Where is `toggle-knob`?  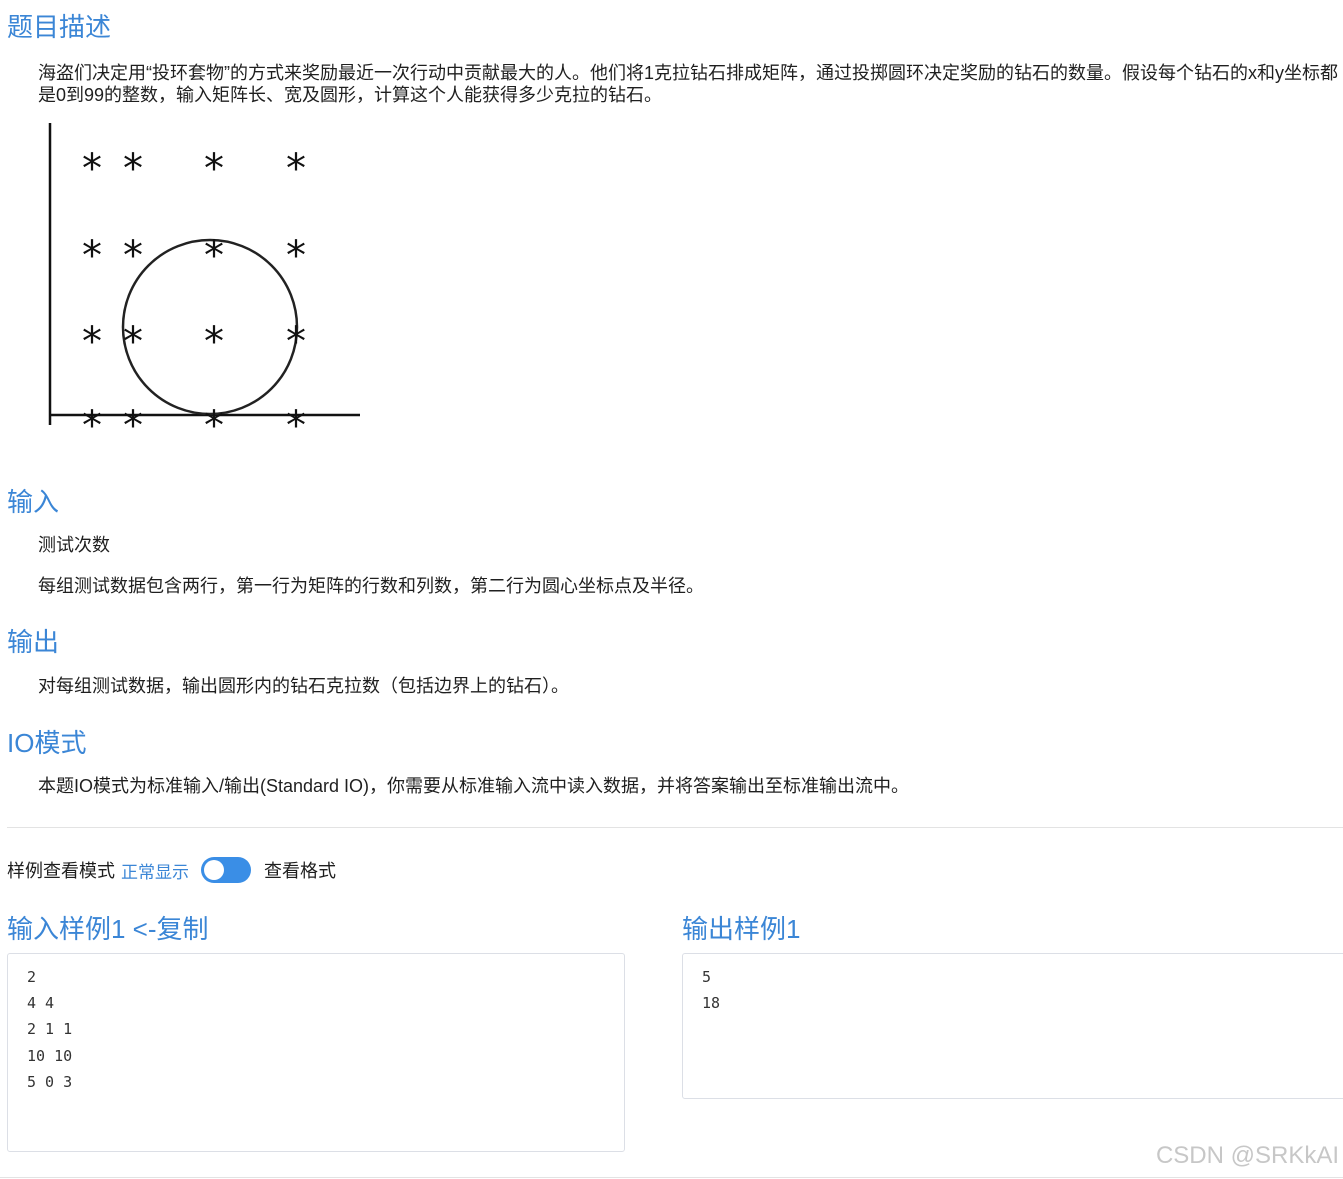
toggle-knob is located at coordinates (214, 870).